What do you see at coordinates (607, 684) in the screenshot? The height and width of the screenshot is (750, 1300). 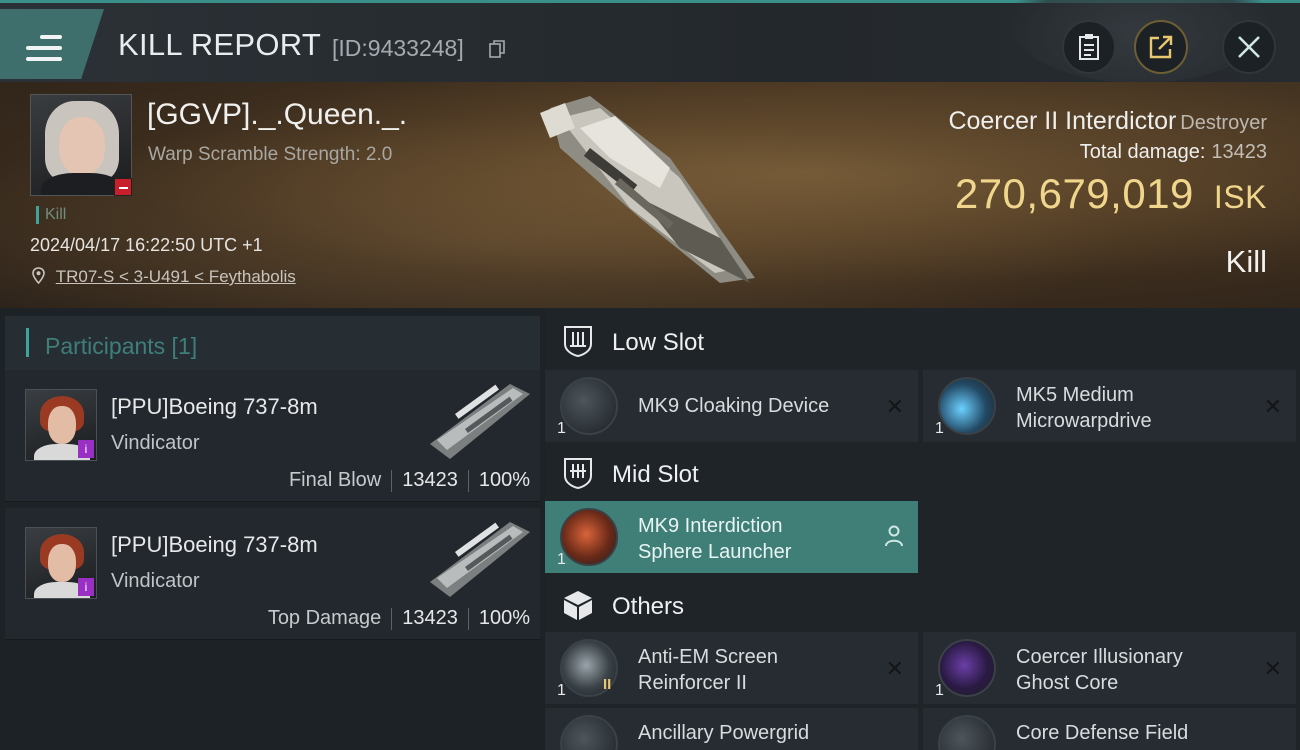 I see `tech-tier: II` at bounding box center [607, 684].